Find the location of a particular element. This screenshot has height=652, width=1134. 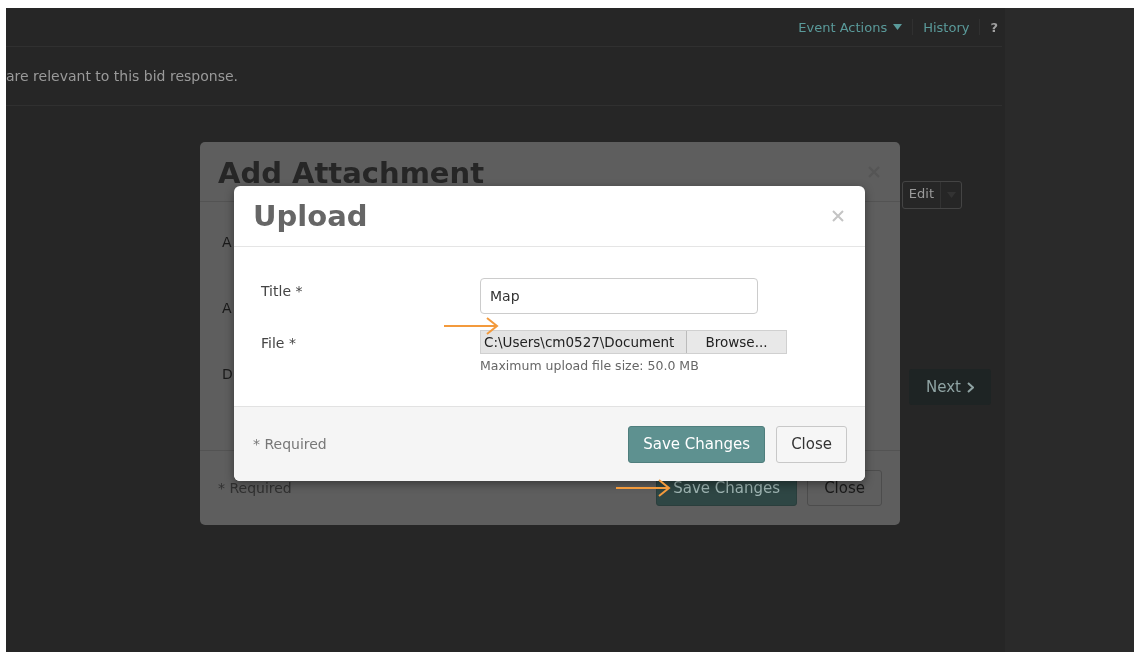

required-note: * Required is located at coordinates (290, 444).